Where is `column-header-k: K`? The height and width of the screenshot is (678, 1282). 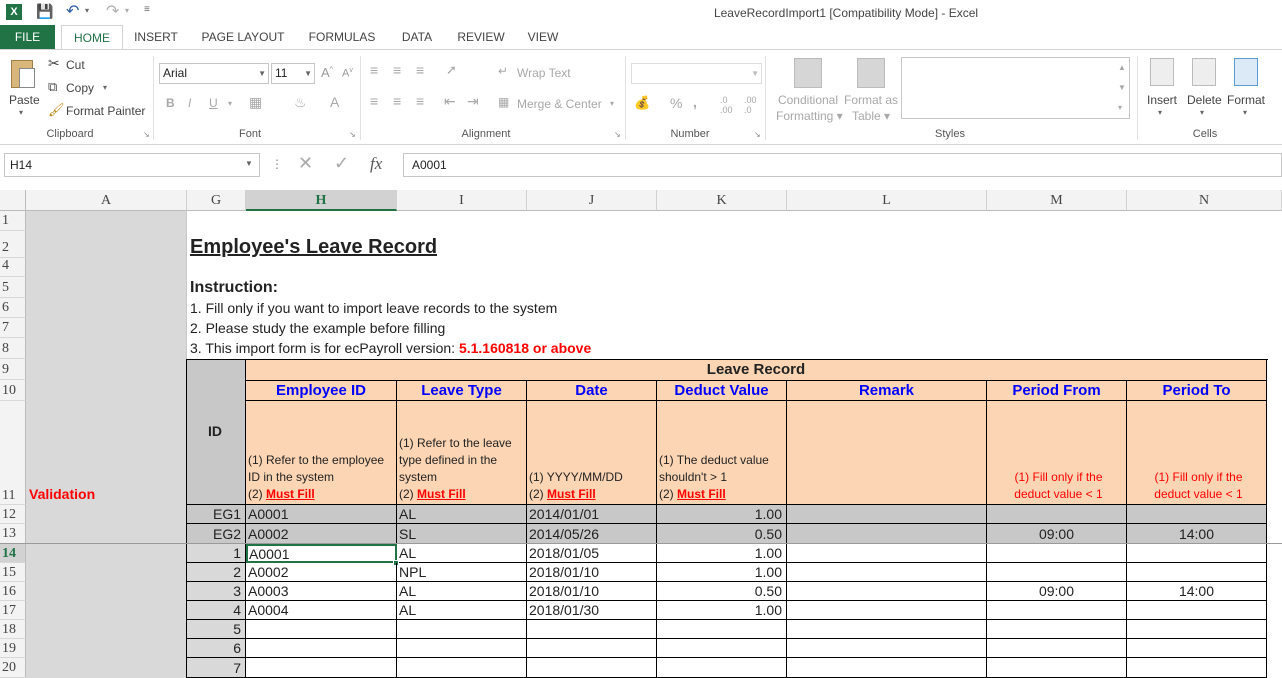
column-header-k: K is located at coordinates (722, 200).